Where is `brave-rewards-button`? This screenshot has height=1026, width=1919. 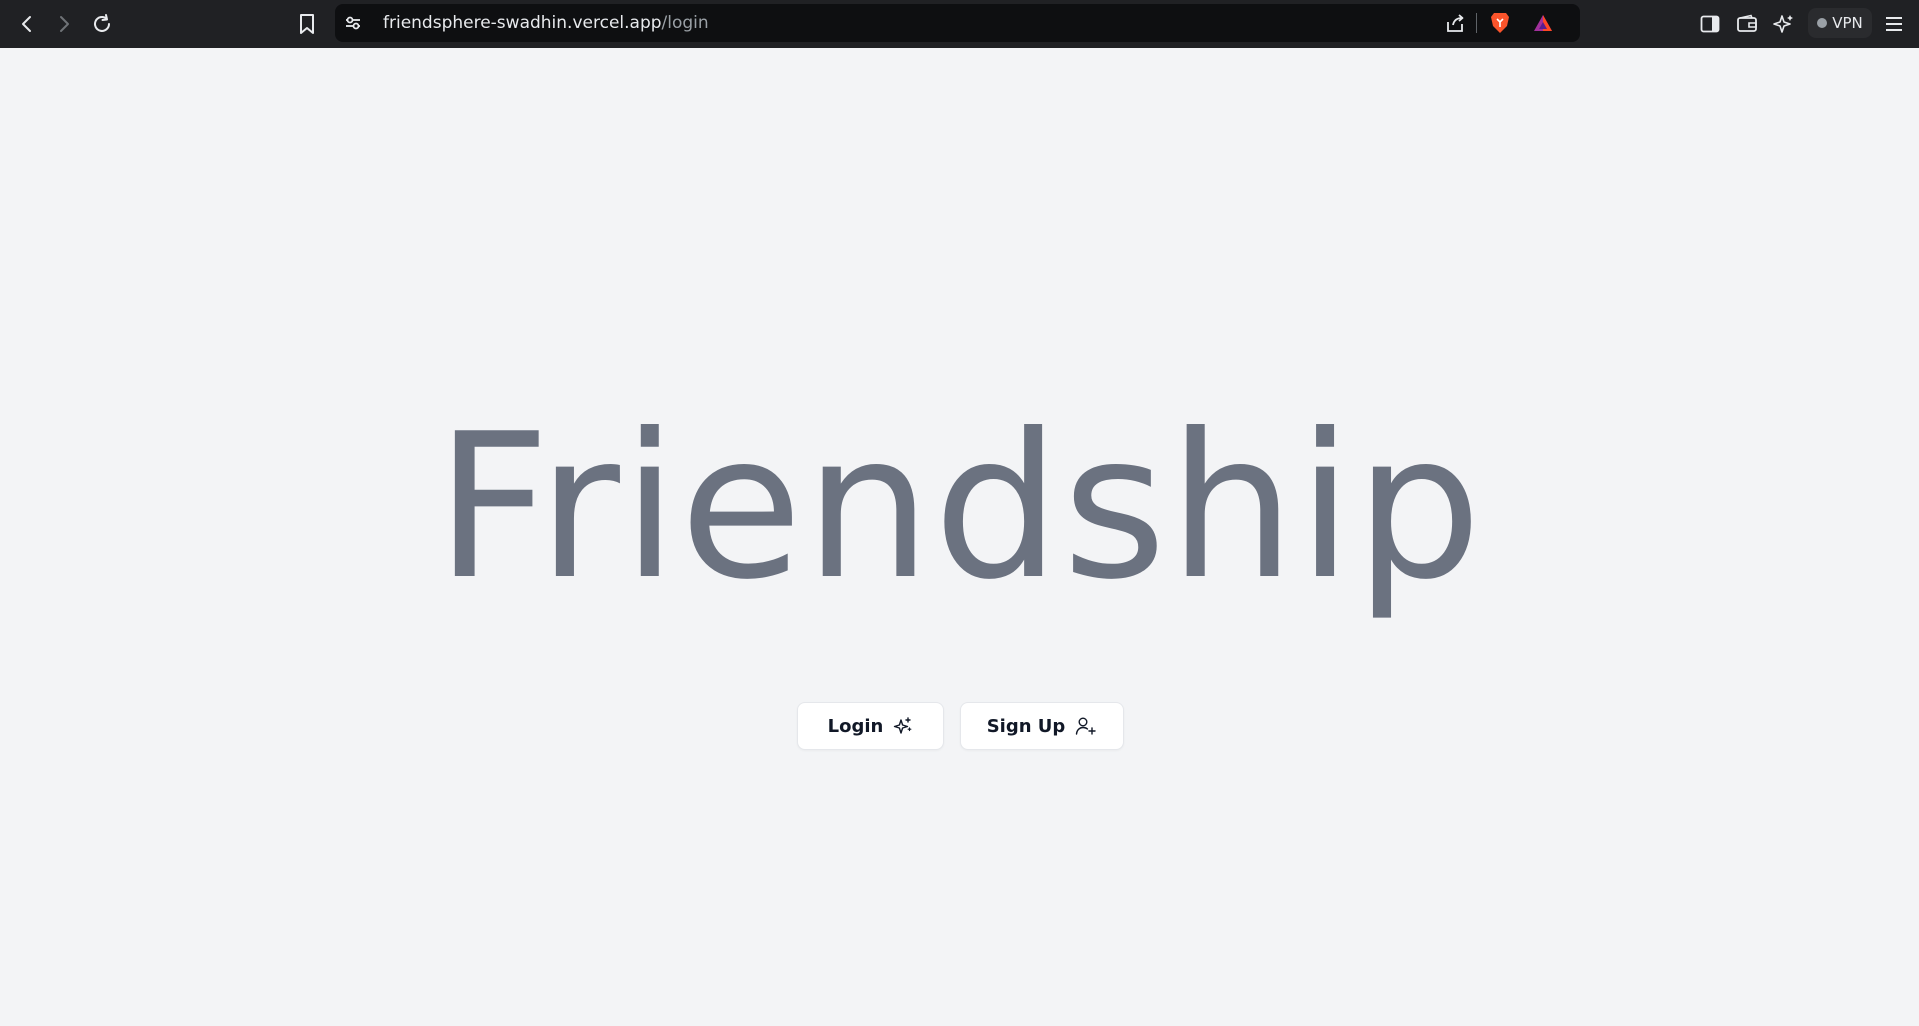
brave-rewards-button is located at coordinates (1543, 23).